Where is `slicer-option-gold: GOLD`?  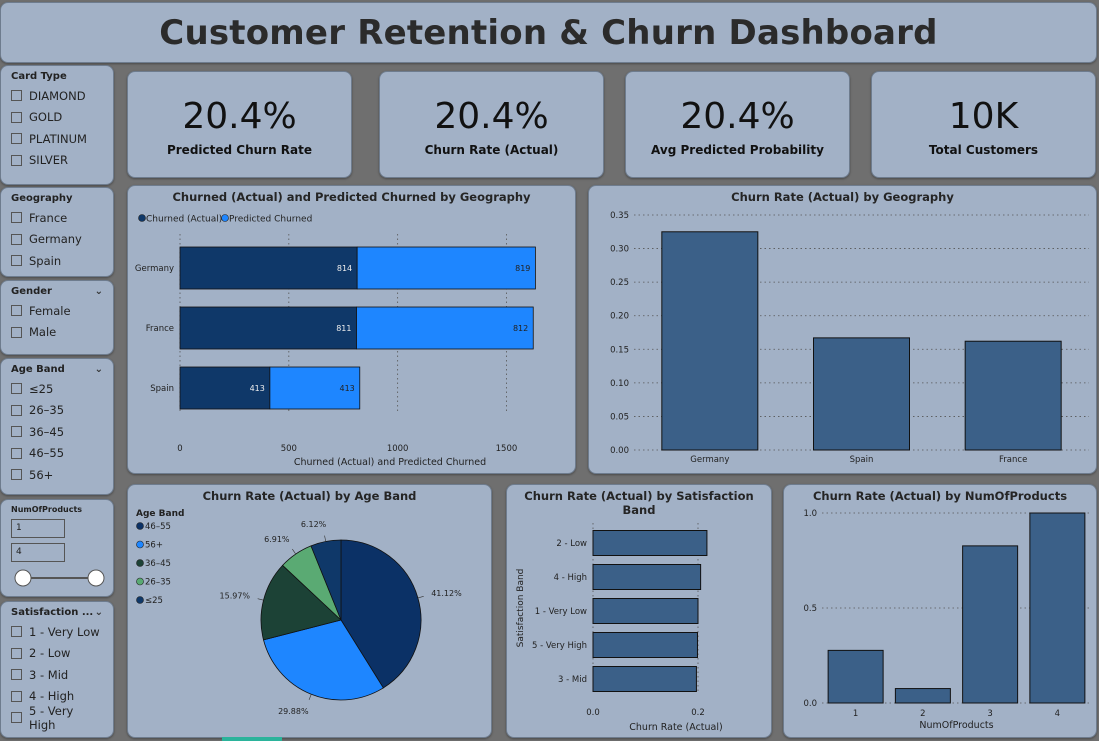 slicer-option-gold: GOLD is located at coordinates (57, 118).